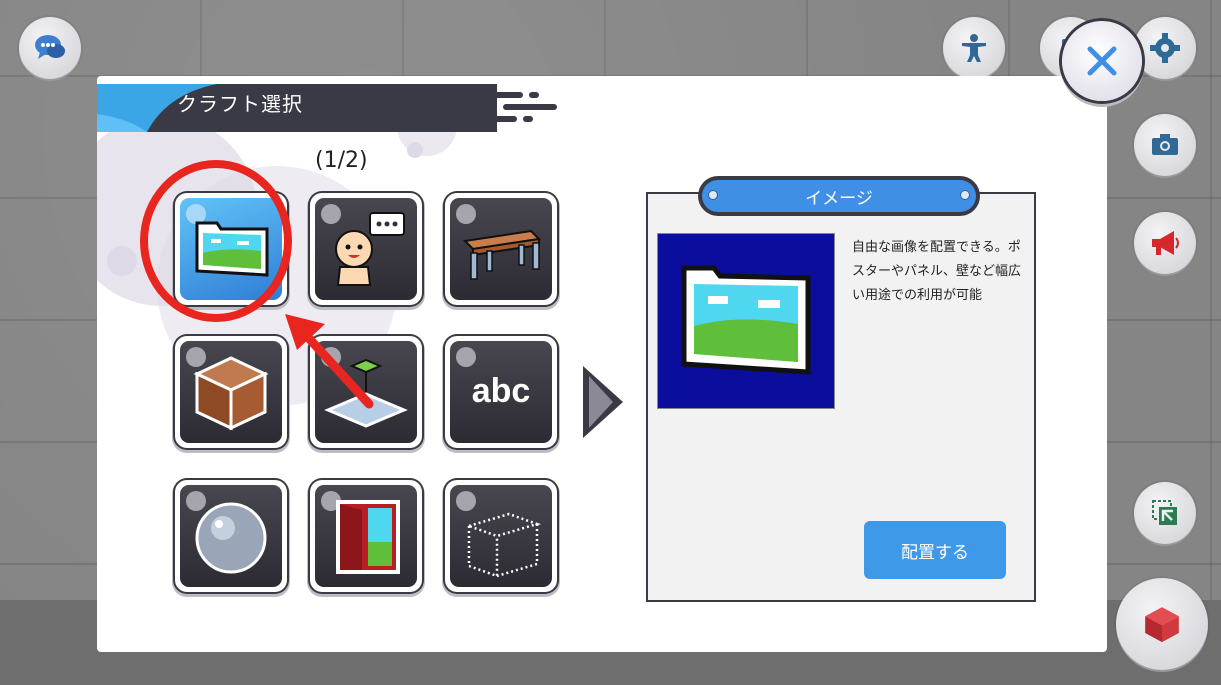 The image size is (1221, 685). I want to click on table-icon, so click(502, 254).